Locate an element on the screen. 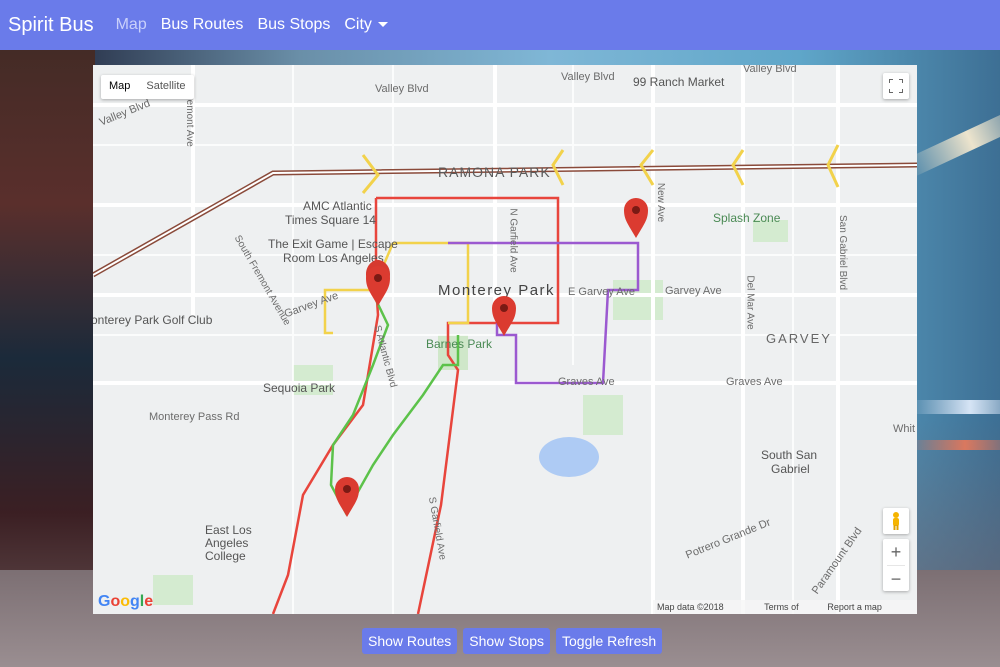  map-label: Gabriel is located at coordinates (790, 469).